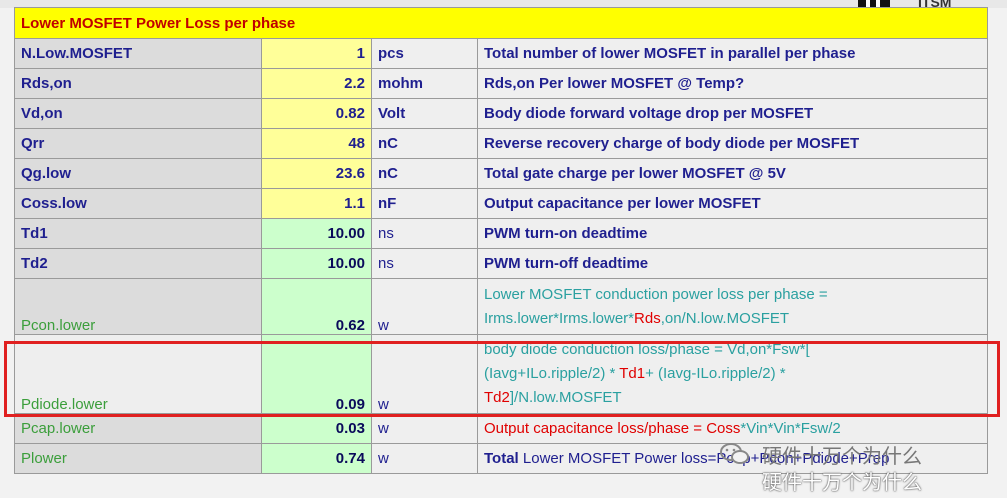  I want to click on param-unit: Volt, so click(424, 113).